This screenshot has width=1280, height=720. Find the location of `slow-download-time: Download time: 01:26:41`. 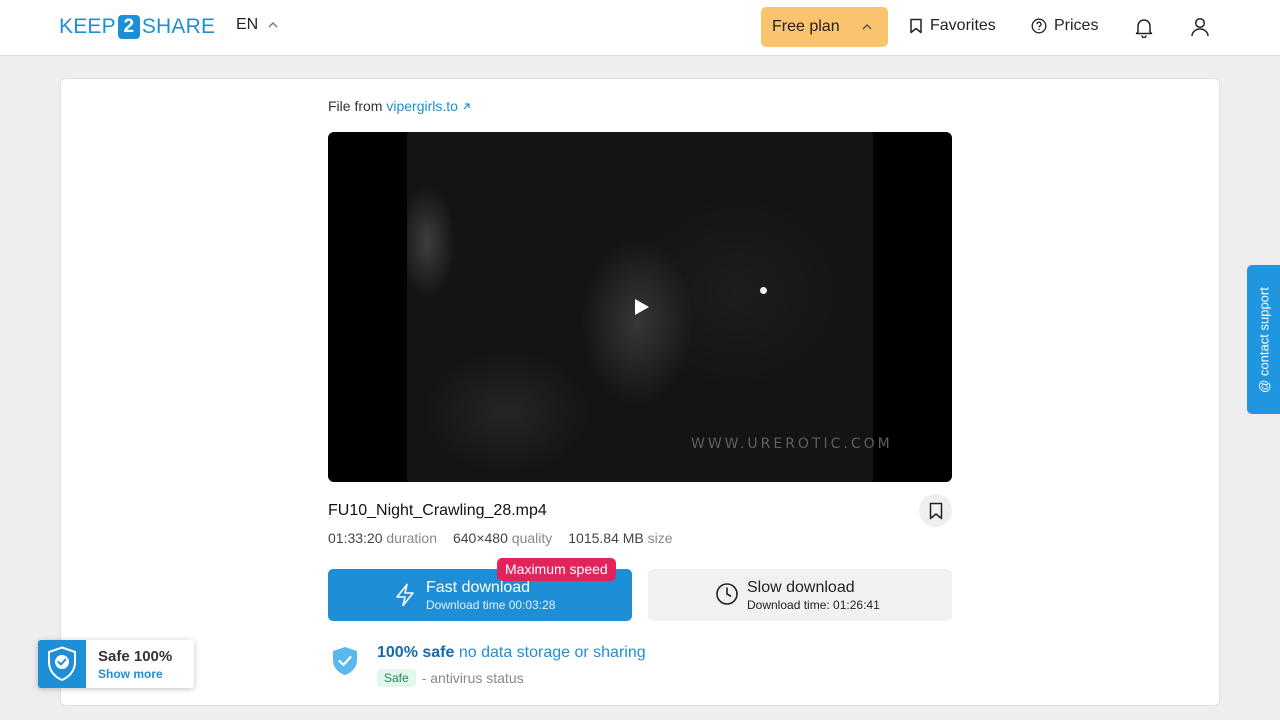

slow-download-time: Download time: 01:26:41 is located at coordinates (813, 605).